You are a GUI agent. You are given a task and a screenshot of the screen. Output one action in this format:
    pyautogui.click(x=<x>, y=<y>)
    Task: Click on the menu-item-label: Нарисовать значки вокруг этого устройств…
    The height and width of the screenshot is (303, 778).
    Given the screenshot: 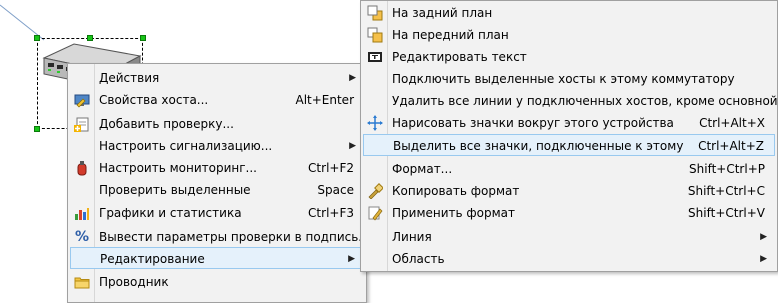 What is the action you would take?
    pyautogui.click(x=533, y=123)
    